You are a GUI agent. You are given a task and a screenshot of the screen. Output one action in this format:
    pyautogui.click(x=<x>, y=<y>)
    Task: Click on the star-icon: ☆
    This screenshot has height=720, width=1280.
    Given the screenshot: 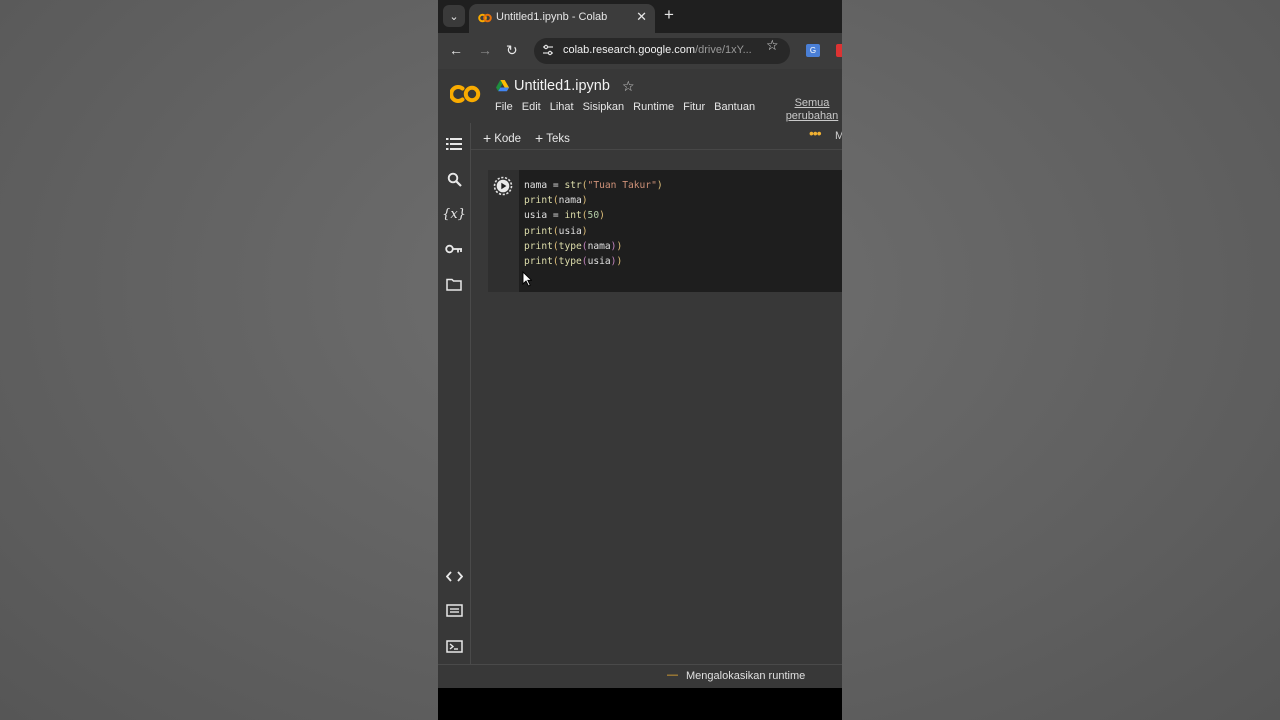 What is the action you would take?
    pyautogui.click(x=628, y=86)
    